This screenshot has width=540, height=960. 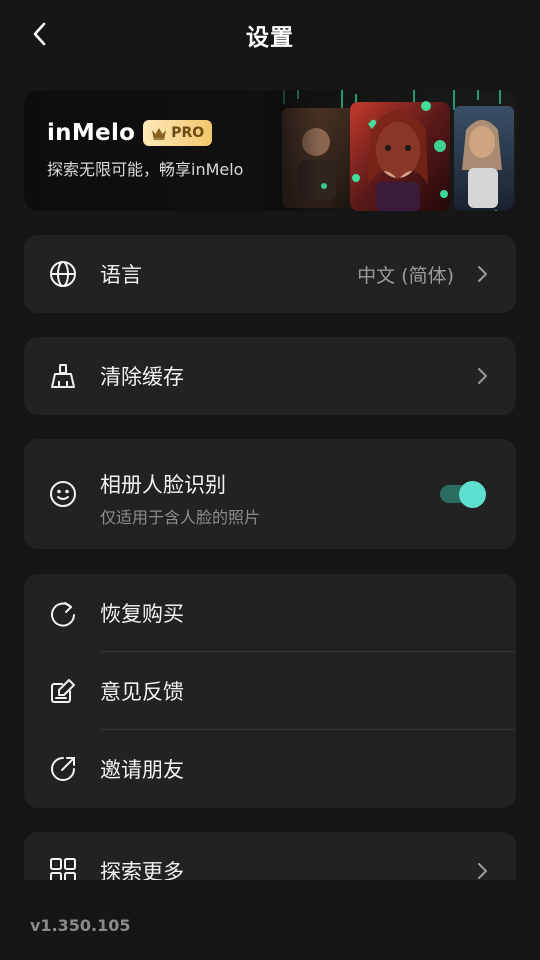 I want to click on face-recognition-label: 相册人脸识别, so click(x=163, y=485).